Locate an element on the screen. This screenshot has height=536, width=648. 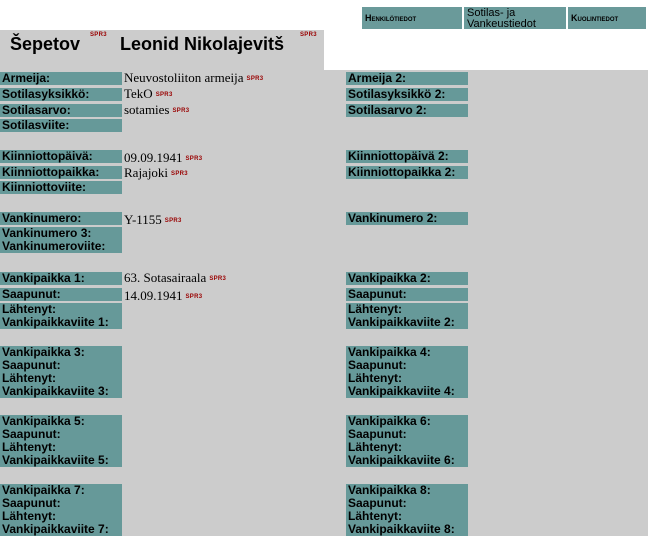
label-vankipaikkaviite-5: Vankipaikkaviite 5: is located at coordinates (61, 460).